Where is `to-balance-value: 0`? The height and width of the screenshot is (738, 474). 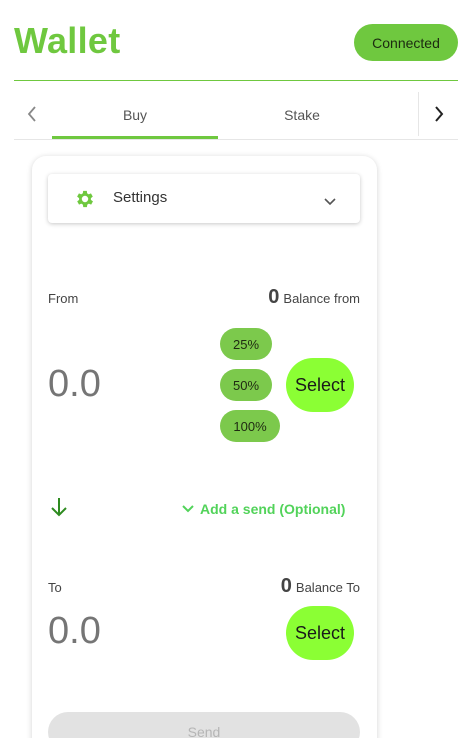 to-balance-value: 0 is located at coordinates (286, 586).